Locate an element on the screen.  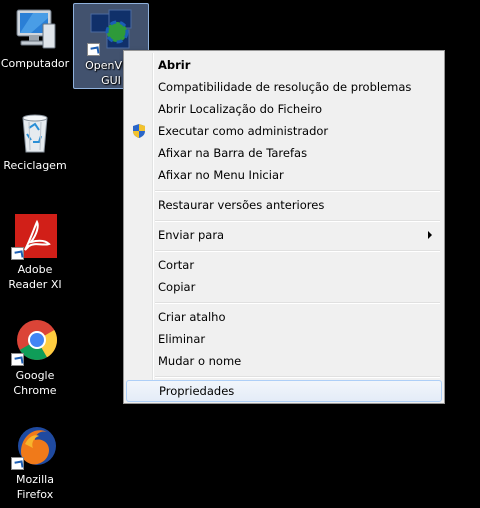
desktop-icon-label: Computador is located at coordinates (35, 63).